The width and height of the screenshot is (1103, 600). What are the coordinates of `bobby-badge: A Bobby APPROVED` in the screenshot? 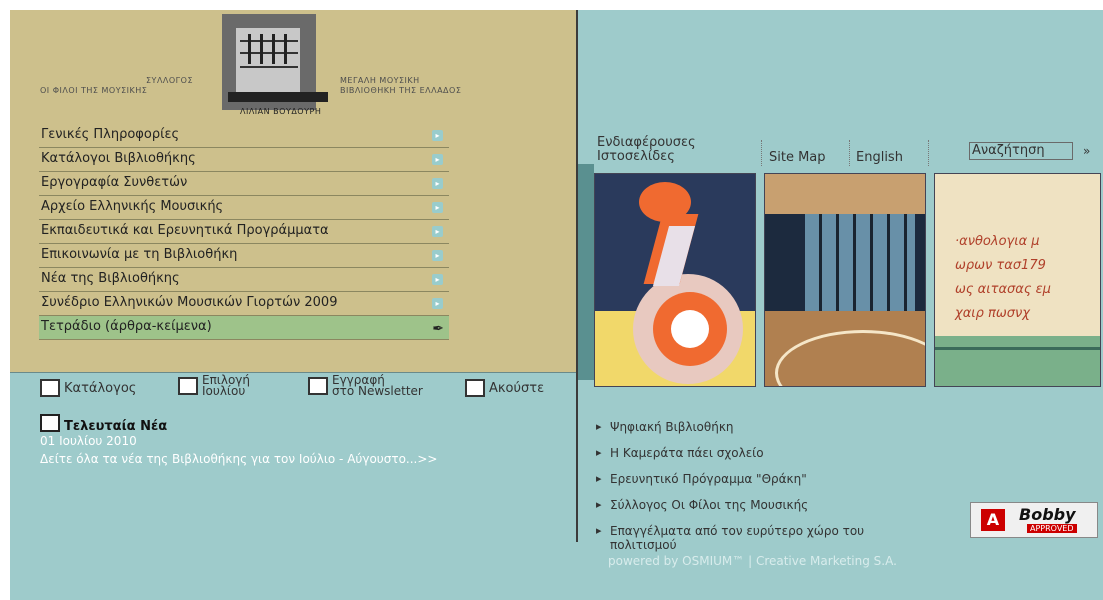 It's located at (1034, 520).